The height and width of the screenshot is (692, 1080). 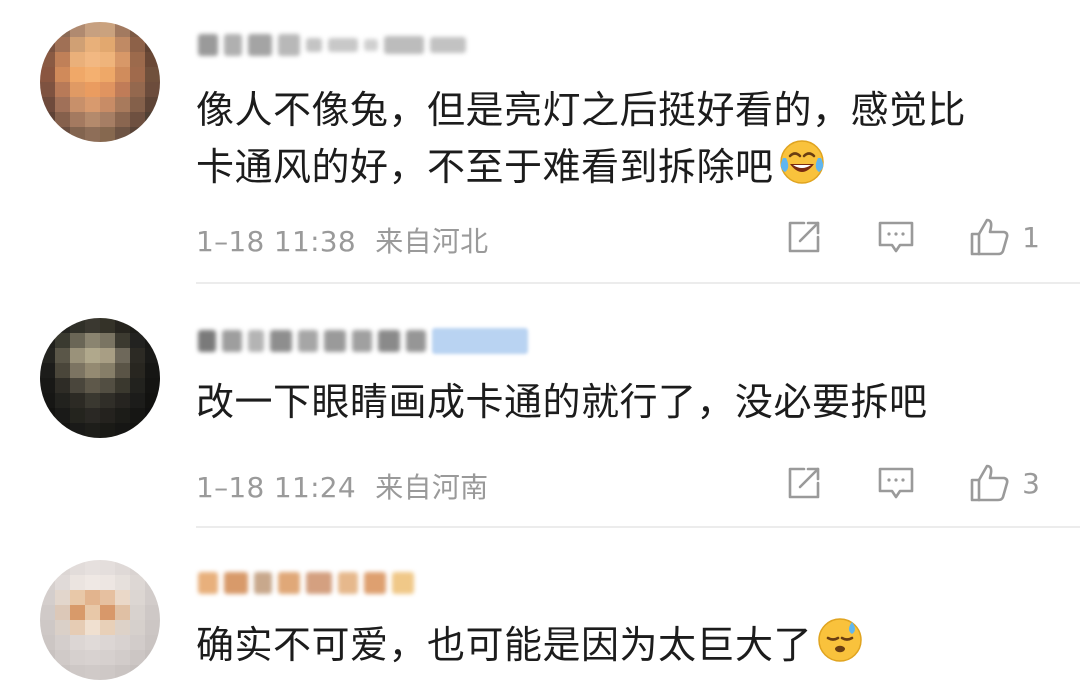 I want to click on like-button: 3, so click(x=1004, y=483).